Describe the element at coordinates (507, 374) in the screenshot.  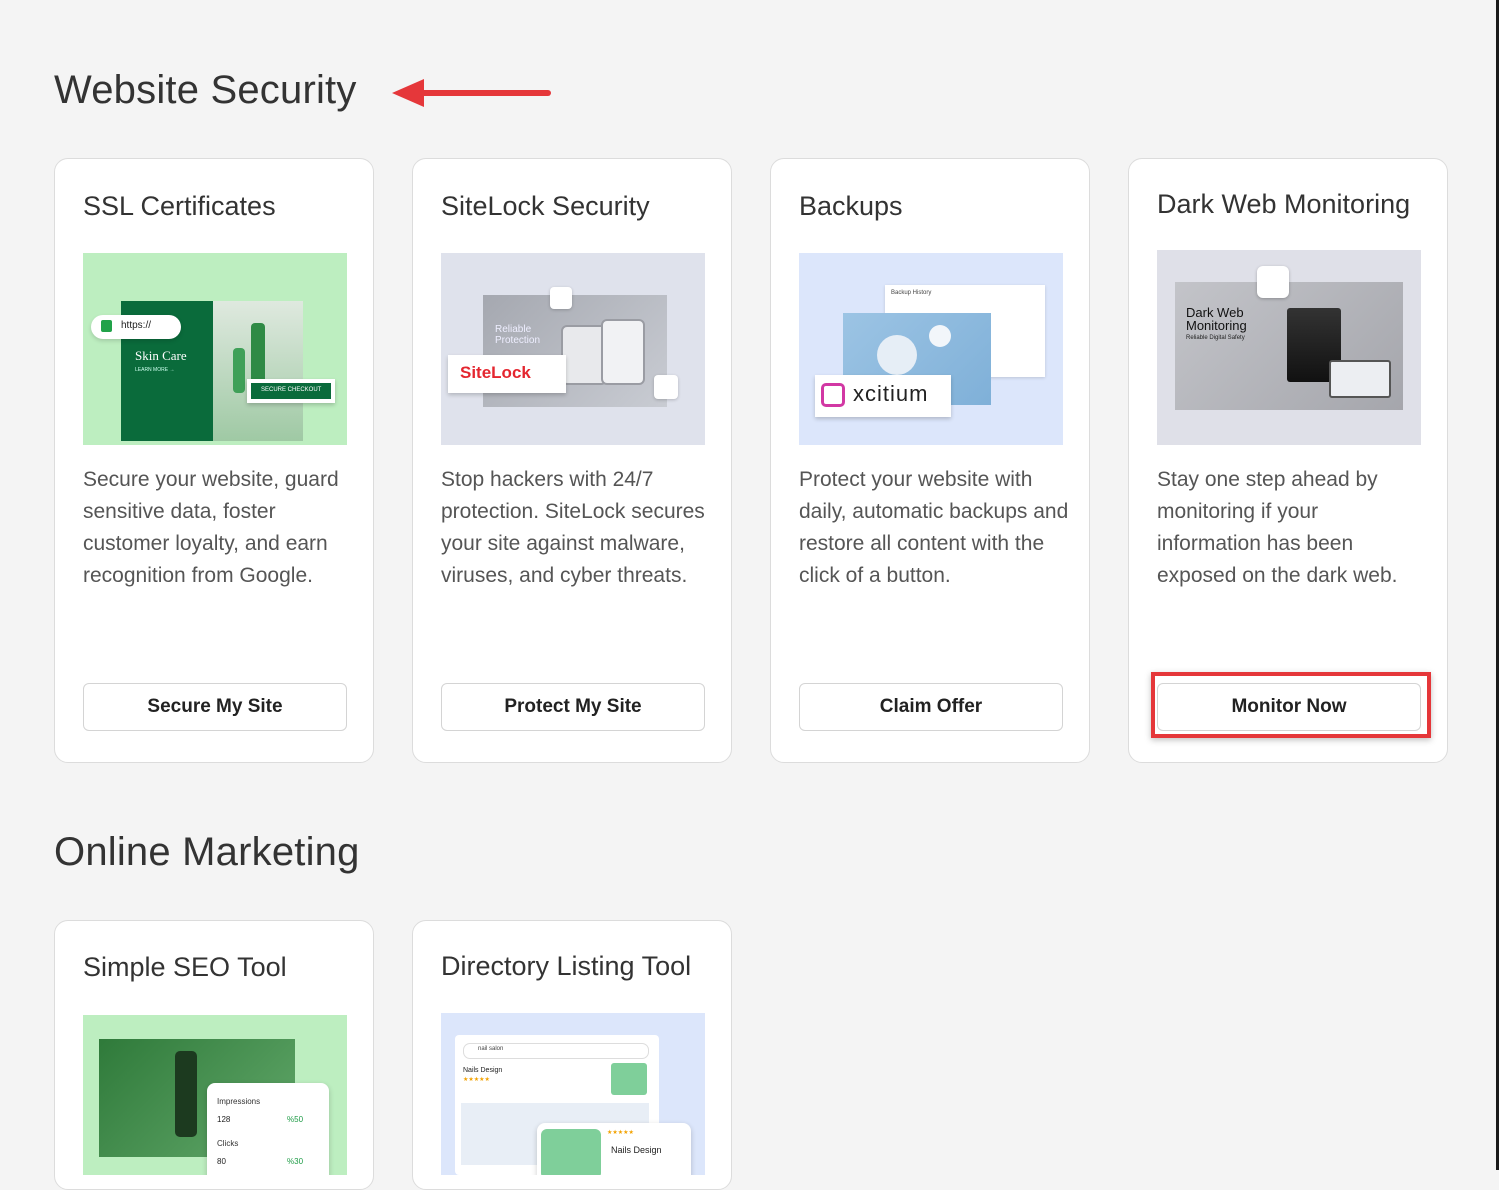
I see `sitelock-logo: SiteLock` at that location.